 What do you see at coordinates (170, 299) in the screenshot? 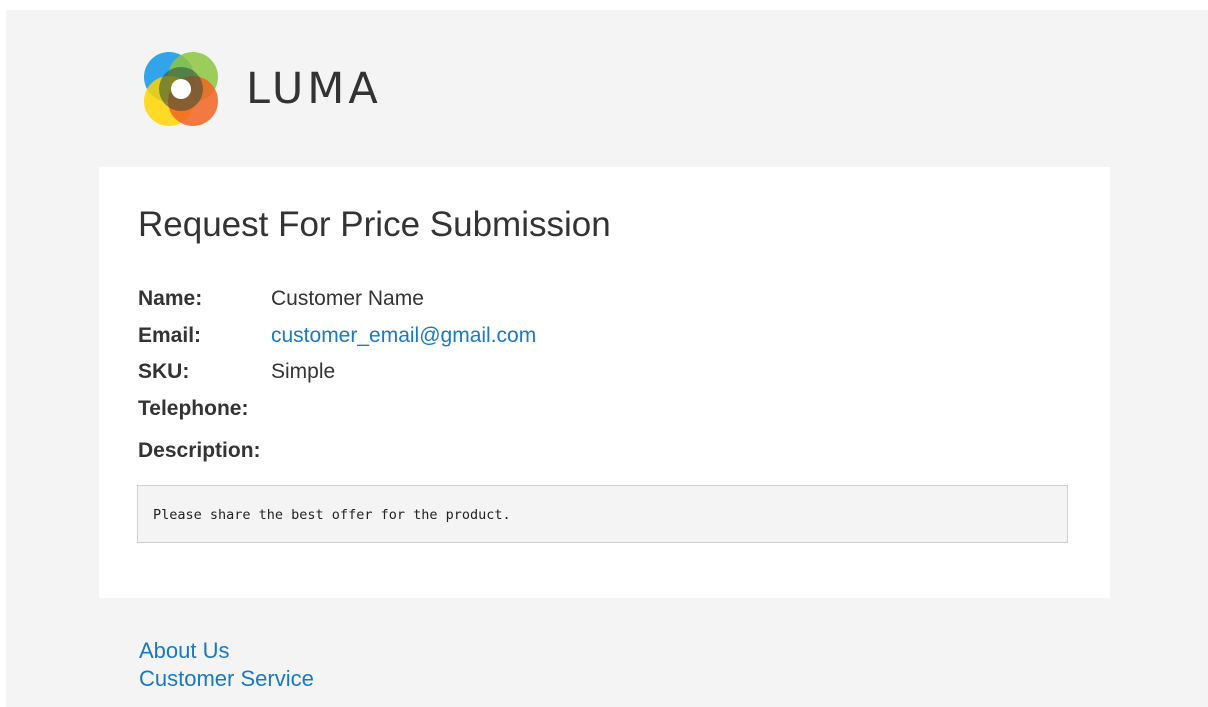
I see `name-label: Name:` at bounding box center [170, 299].